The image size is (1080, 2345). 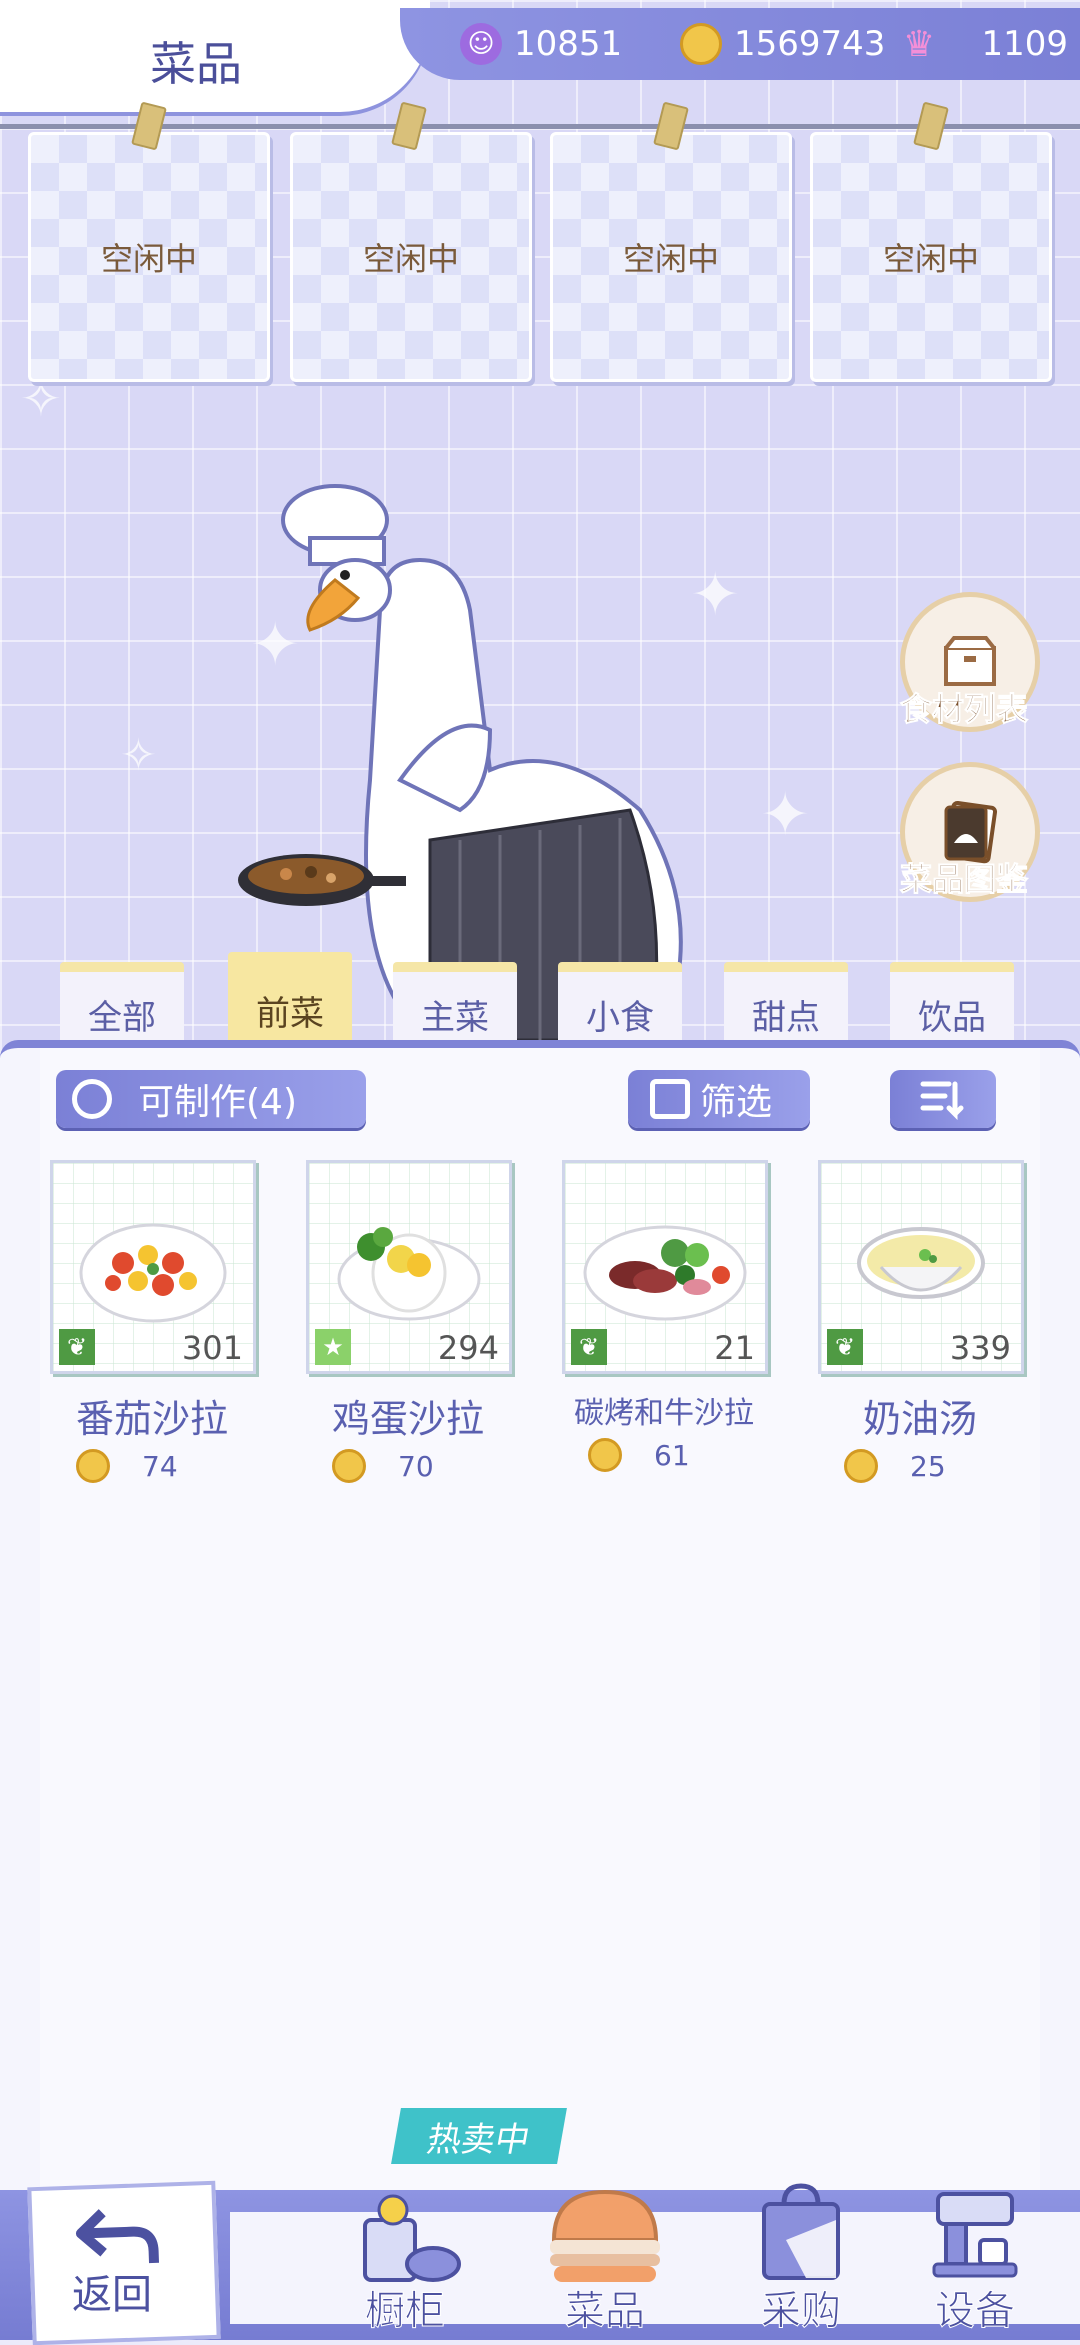 What do you see at coordinates (92, 1099) in the screenshot?
I see `refresh-icon` at bounding box center [92, 1099].